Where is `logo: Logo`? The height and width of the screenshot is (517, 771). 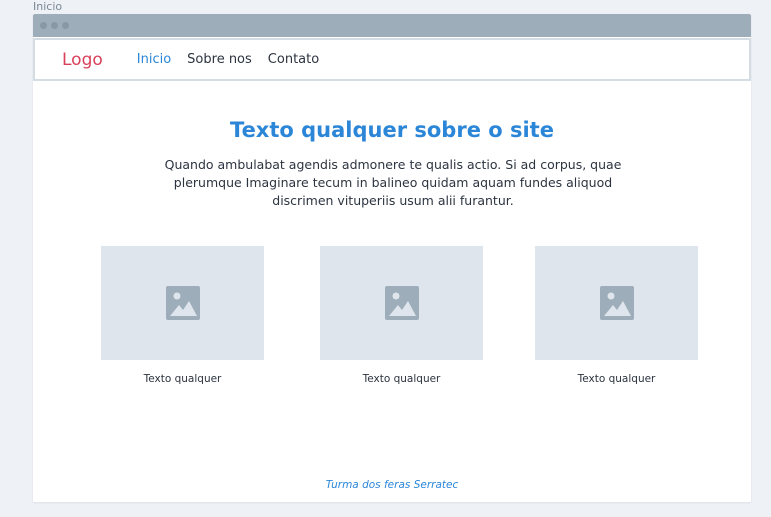
logo: Logo is located at coordinates (82, 60).